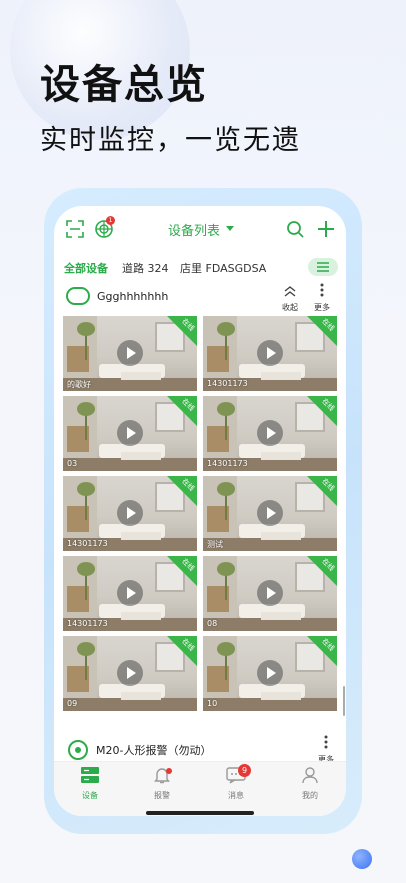  Describe the element at coordinates (200, 298) in the screenshot. I see `device-group-header: Ggghhhhhhh 收起 更多` at that location.